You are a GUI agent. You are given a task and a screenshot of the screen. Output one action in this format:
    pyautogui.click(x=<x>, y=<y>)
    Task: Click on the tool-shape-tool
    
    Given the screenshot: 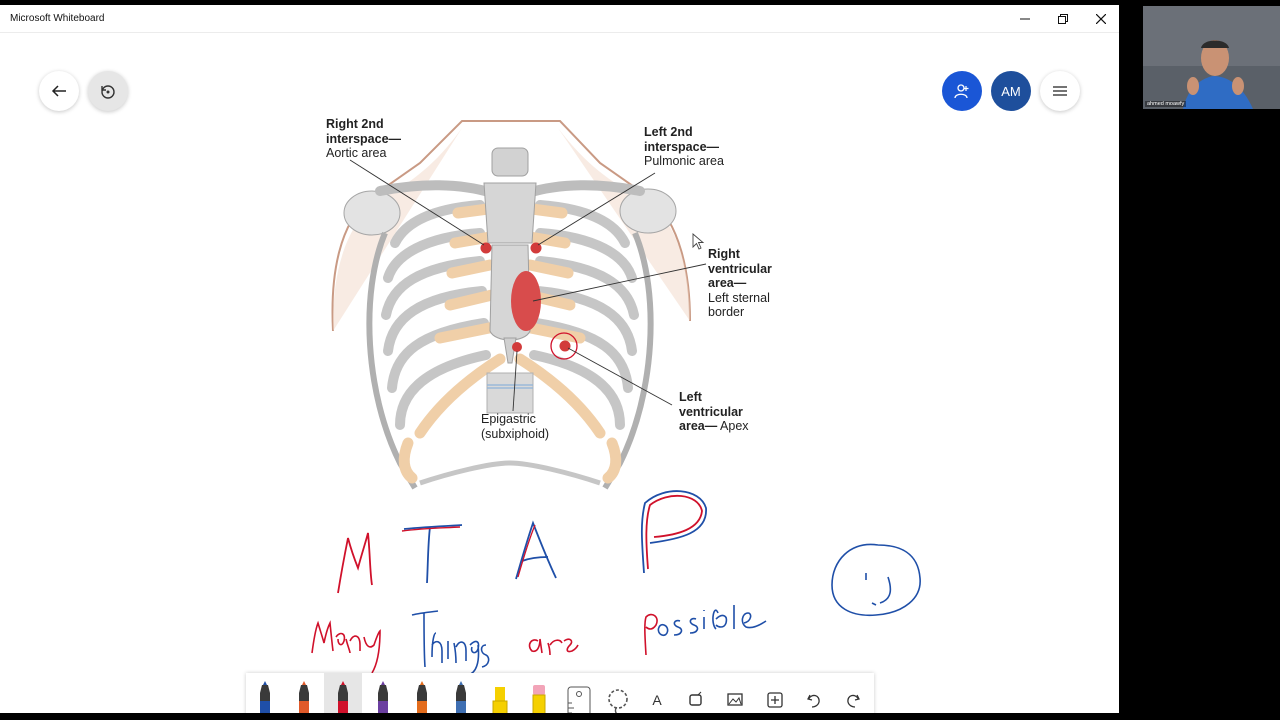 What is the action you would take?
    pyautogui.click(x=696, y=693)
    